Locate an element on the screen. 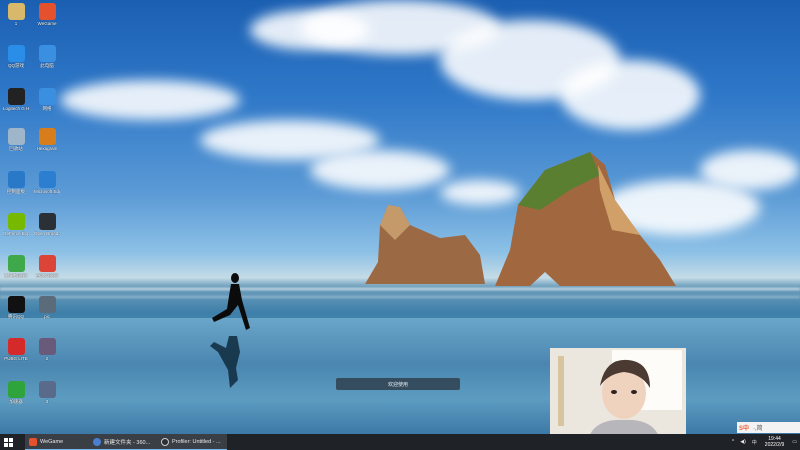 The width and height of the screenshot is (800, 450). system-tray: ^ ◀) 中 19:44 2022/2/9 ▭ is located at coordinates (764, 442).